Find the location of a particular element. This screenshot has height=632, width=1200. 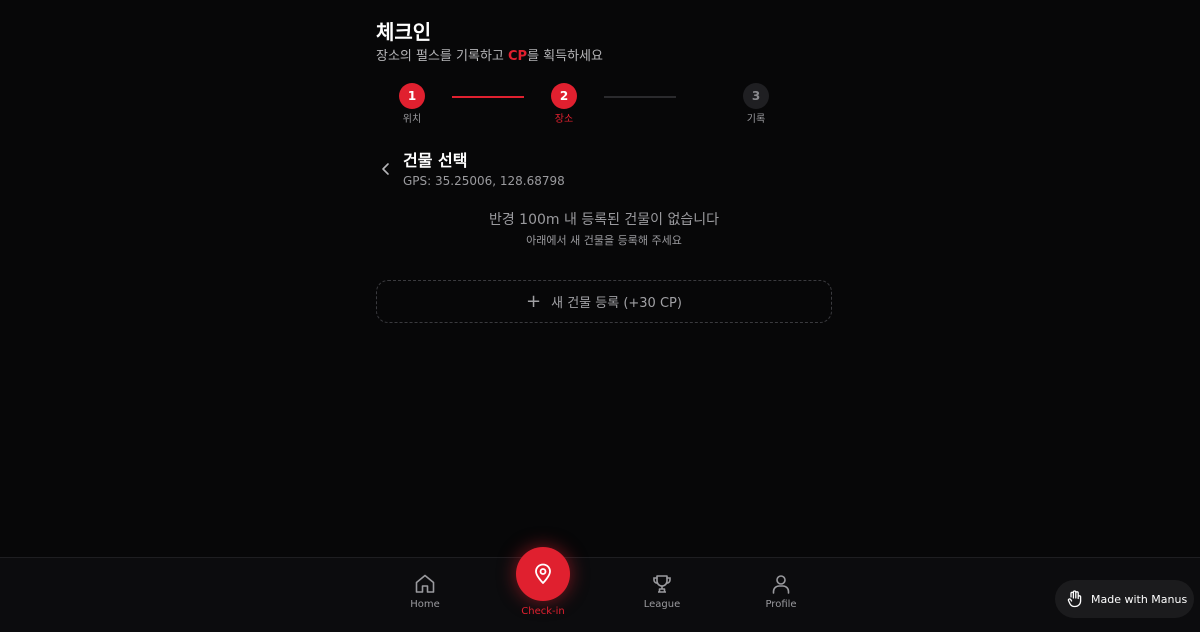

subtitle-text-after: 를 획득하세요 is located at coordinates (565, 56).